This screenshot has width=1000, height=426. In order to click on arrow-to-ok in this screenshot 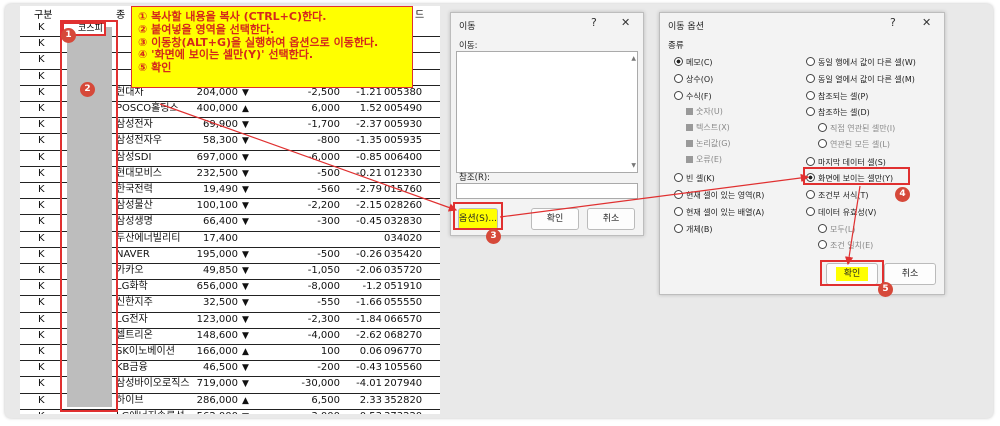, I will do `click(852, 225)`.